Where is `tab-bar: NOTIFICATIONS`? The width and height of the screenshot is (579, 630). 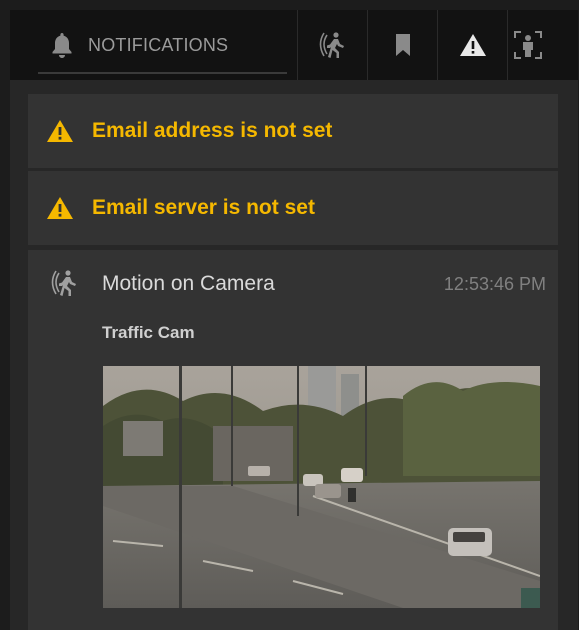 tab-bar: NOTIFICATIONS is located at coordinates (294, 45).